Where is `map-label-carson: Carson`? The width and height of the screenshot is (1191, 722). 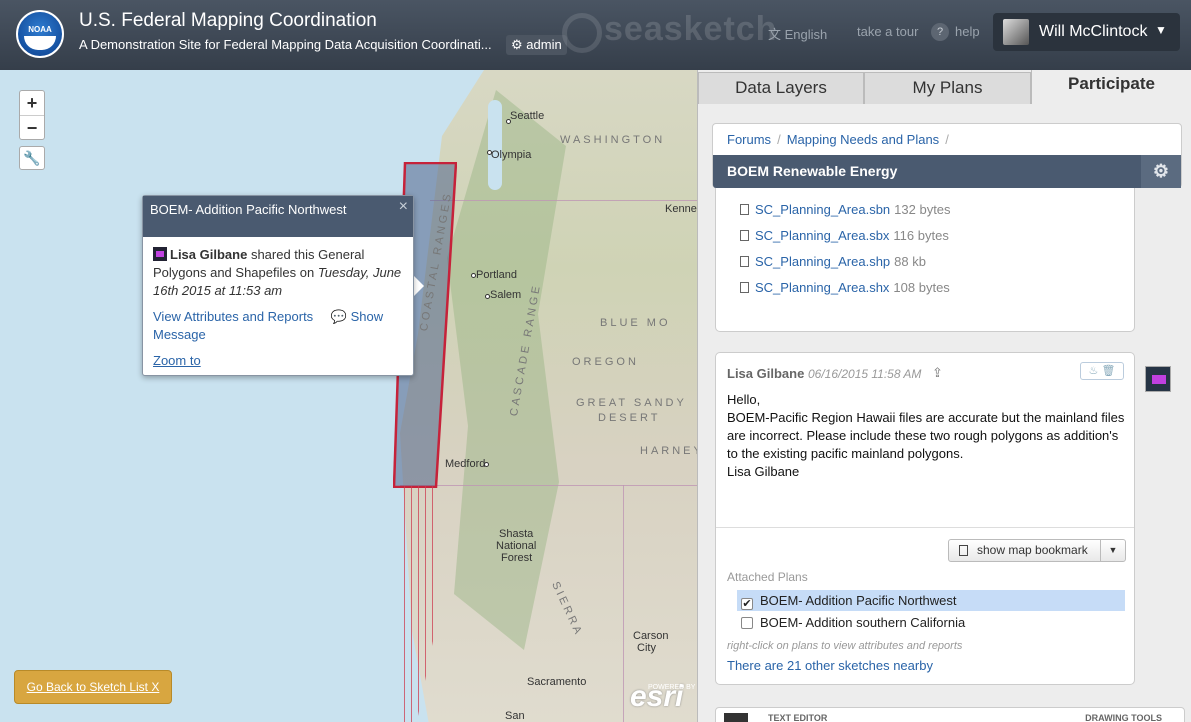
map-label-carson: Carson is located at coordinates (651, 636).